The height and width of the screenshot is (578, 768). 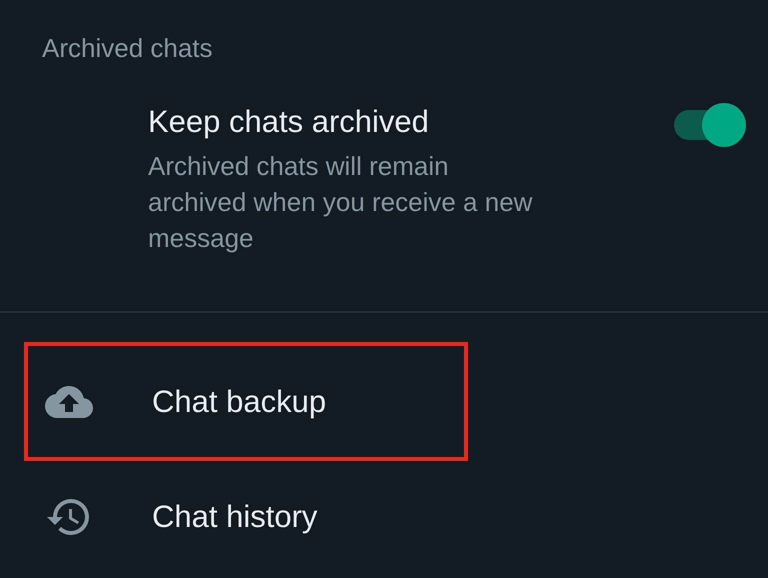 What do you see at coordinates (246, 401) in the screenshot?
I see `menu-item: Chat backup` at bounding box center [246, 401].